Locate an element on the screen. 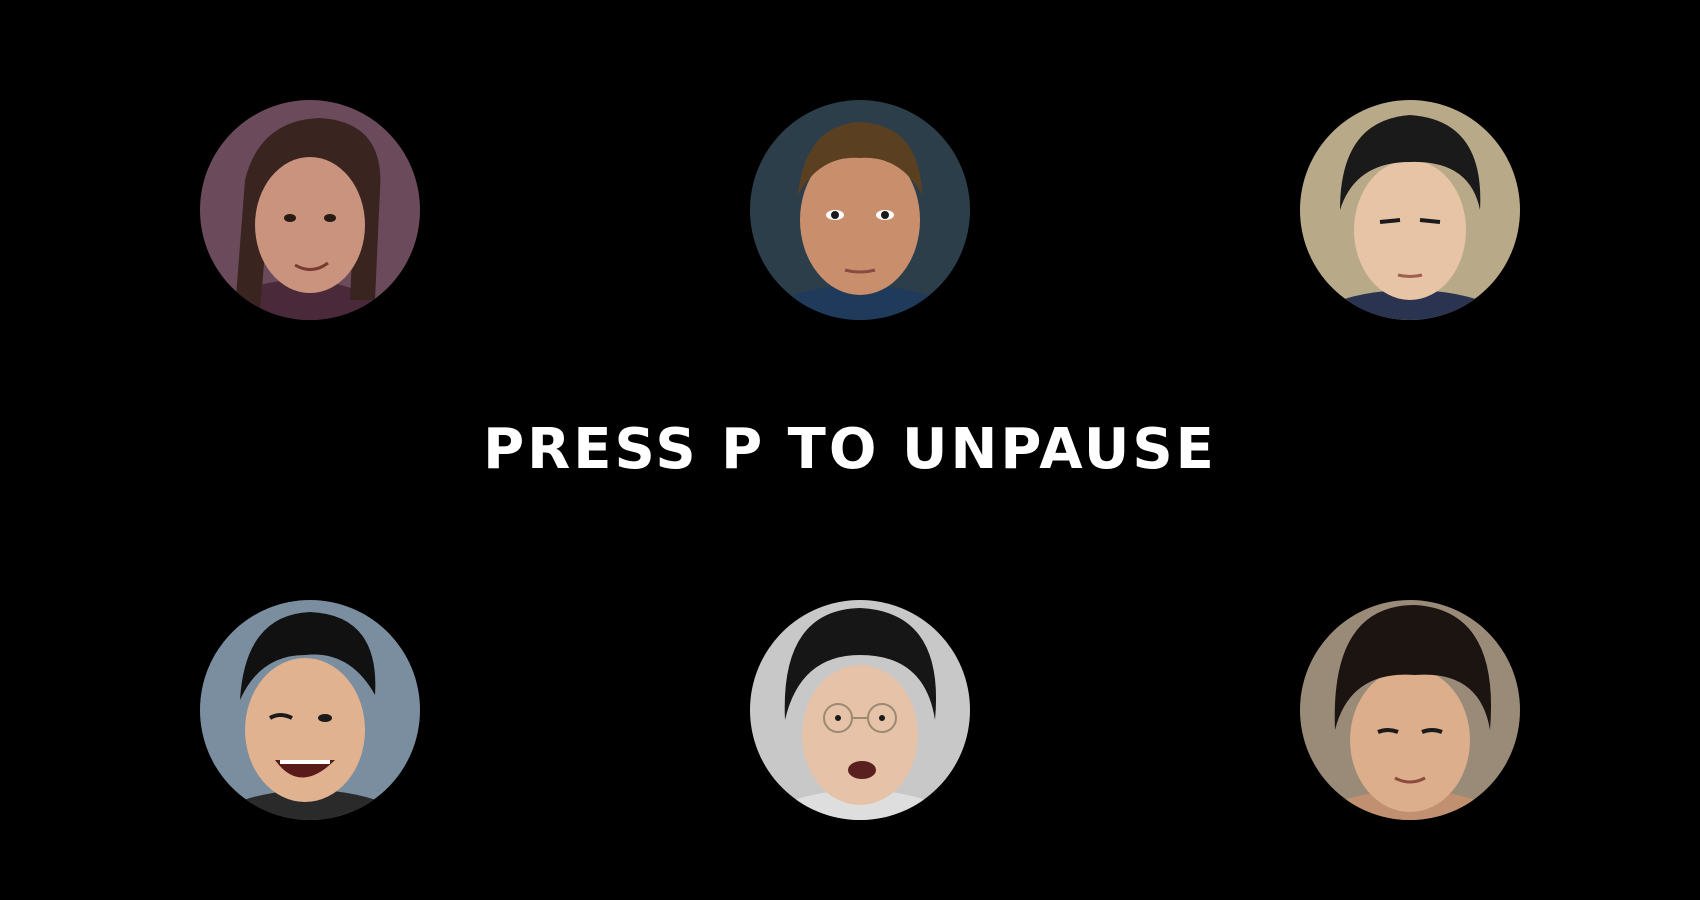  pause-message: PRESS P TO UNPAUSE is located at coordinates (850, 449).